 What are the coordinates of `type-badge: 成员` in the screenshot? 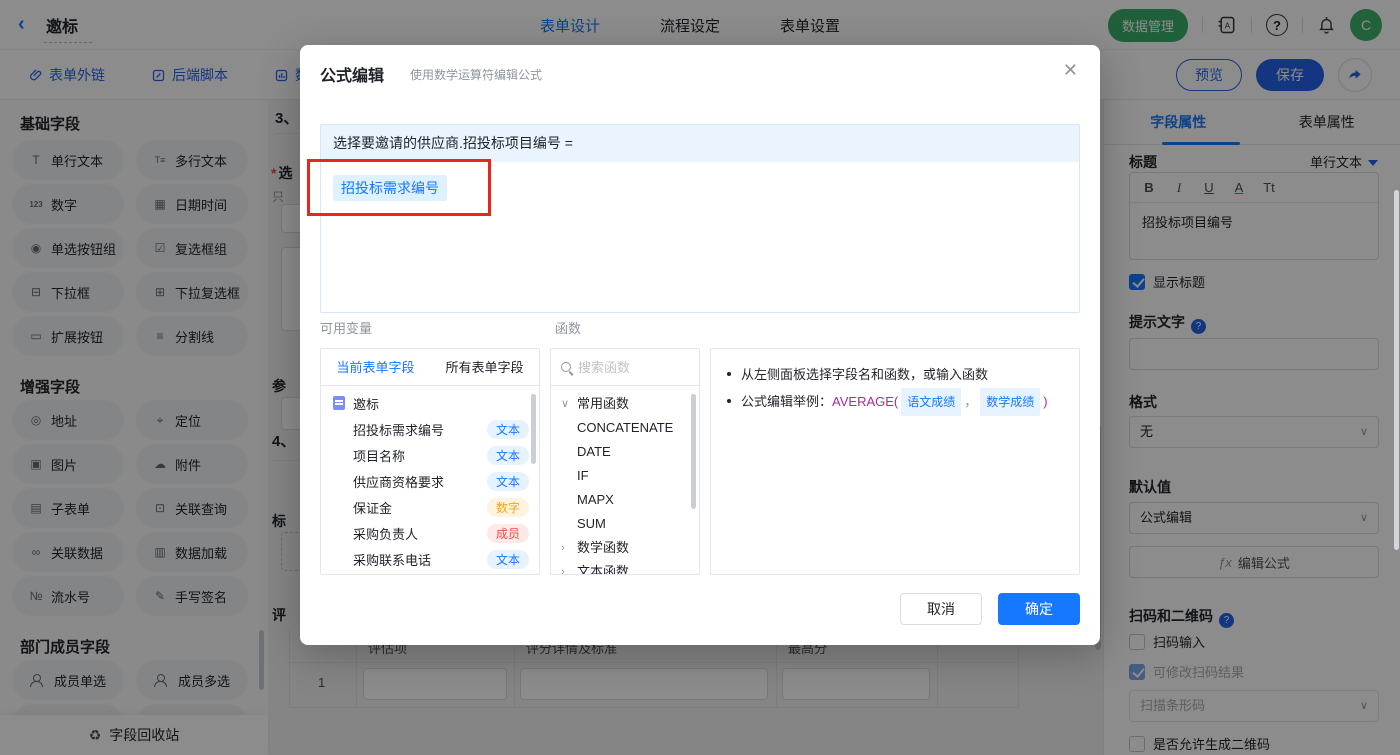 It's located at (507, 533).